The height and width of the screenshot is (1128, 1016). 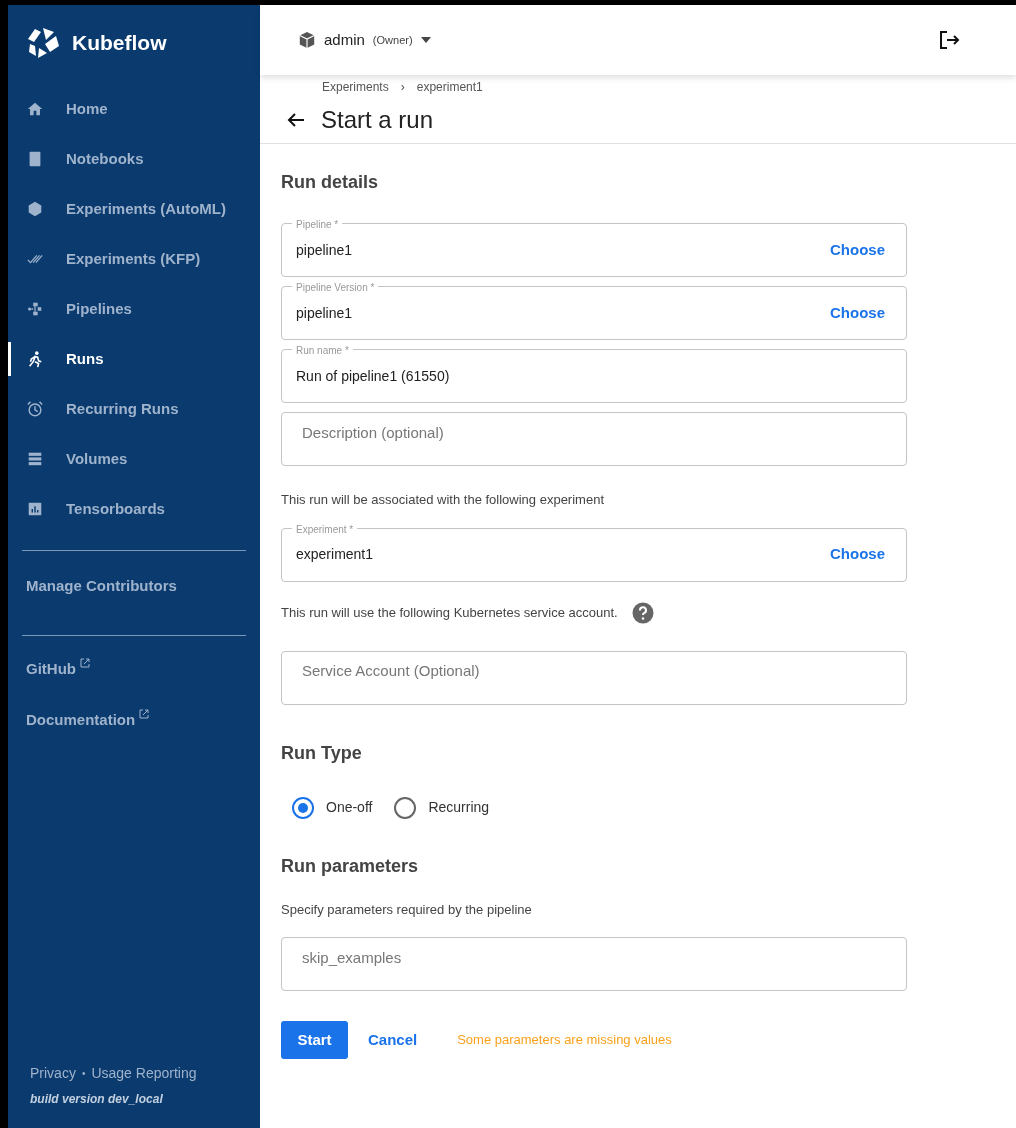 What do you see at coordinates (373, 376) in the screenshot?
I see `field-value: Run of pipeline1 (61550)` at bounding box center [373, 376].